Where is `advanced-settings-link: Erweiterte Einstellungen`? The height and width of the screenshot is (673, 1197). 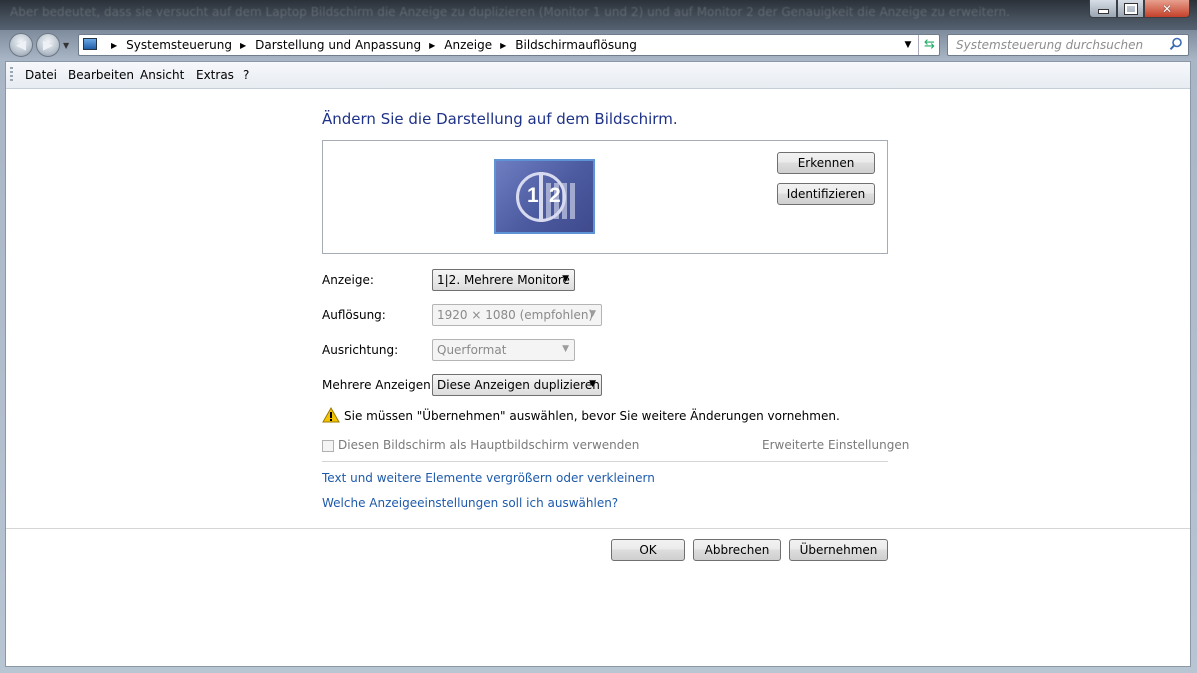 advanced-settings-link: Erweiterte Einstellungen is located at coordinates (835, 445).